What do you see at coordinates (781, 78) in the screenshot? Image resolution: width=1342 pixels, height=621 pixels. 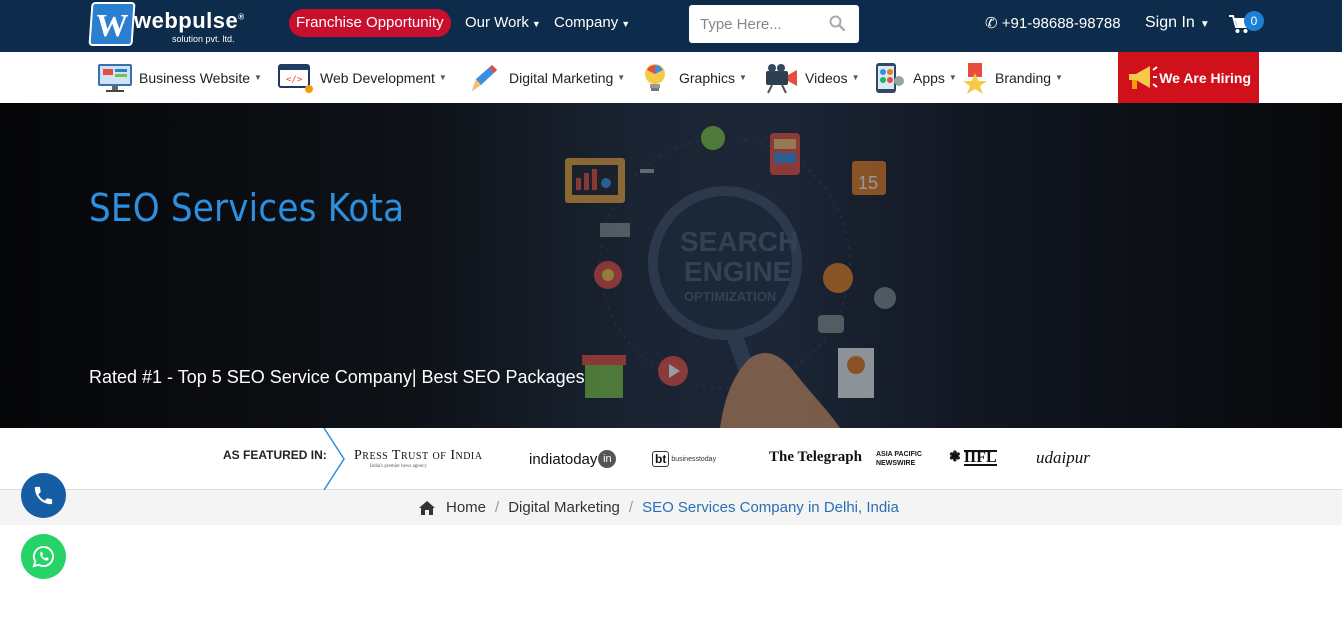 I see `video-camera-icon` at bounding box center [781, 78].